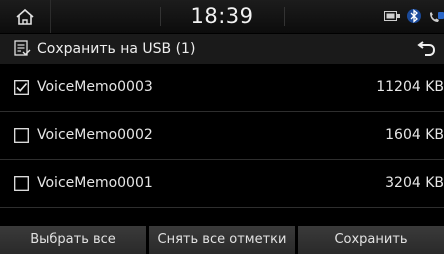 The height and width of the screenshot is (254, 444). I want to click on status-bar: 18:39, so click(222, 16).